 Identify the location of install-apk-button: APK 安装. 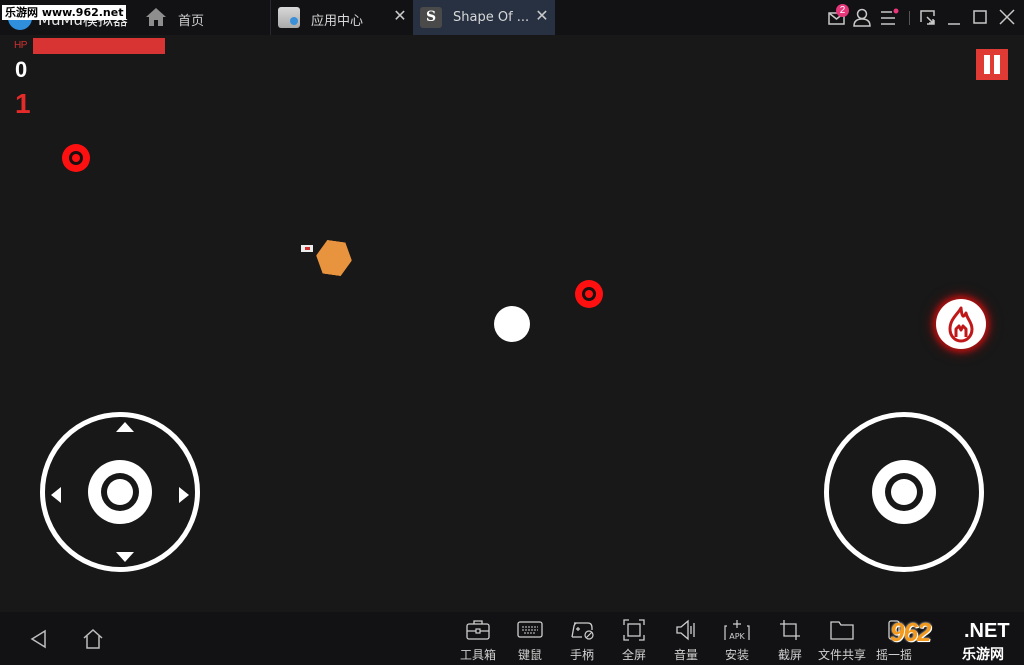
(737, 641).